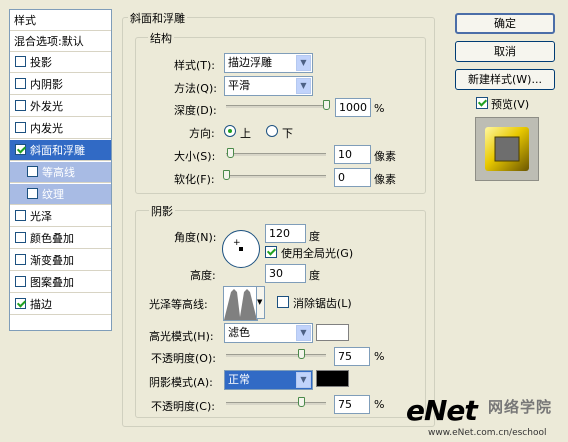  Describe the element at coordinates (181, 382) in the screenshot. I see `shadow-mode-label: 阴影模式(A):` at that location.